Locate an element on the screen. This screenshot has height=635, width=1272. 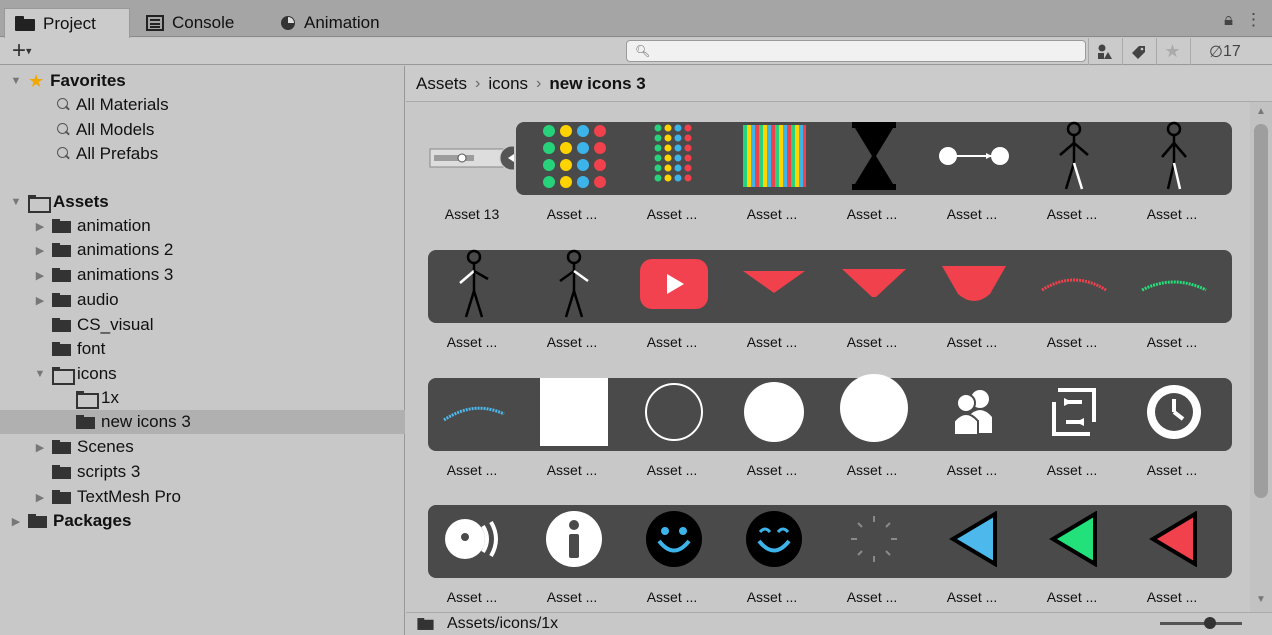
add-asset-button: +▾ is located at coordinates (22, 51).